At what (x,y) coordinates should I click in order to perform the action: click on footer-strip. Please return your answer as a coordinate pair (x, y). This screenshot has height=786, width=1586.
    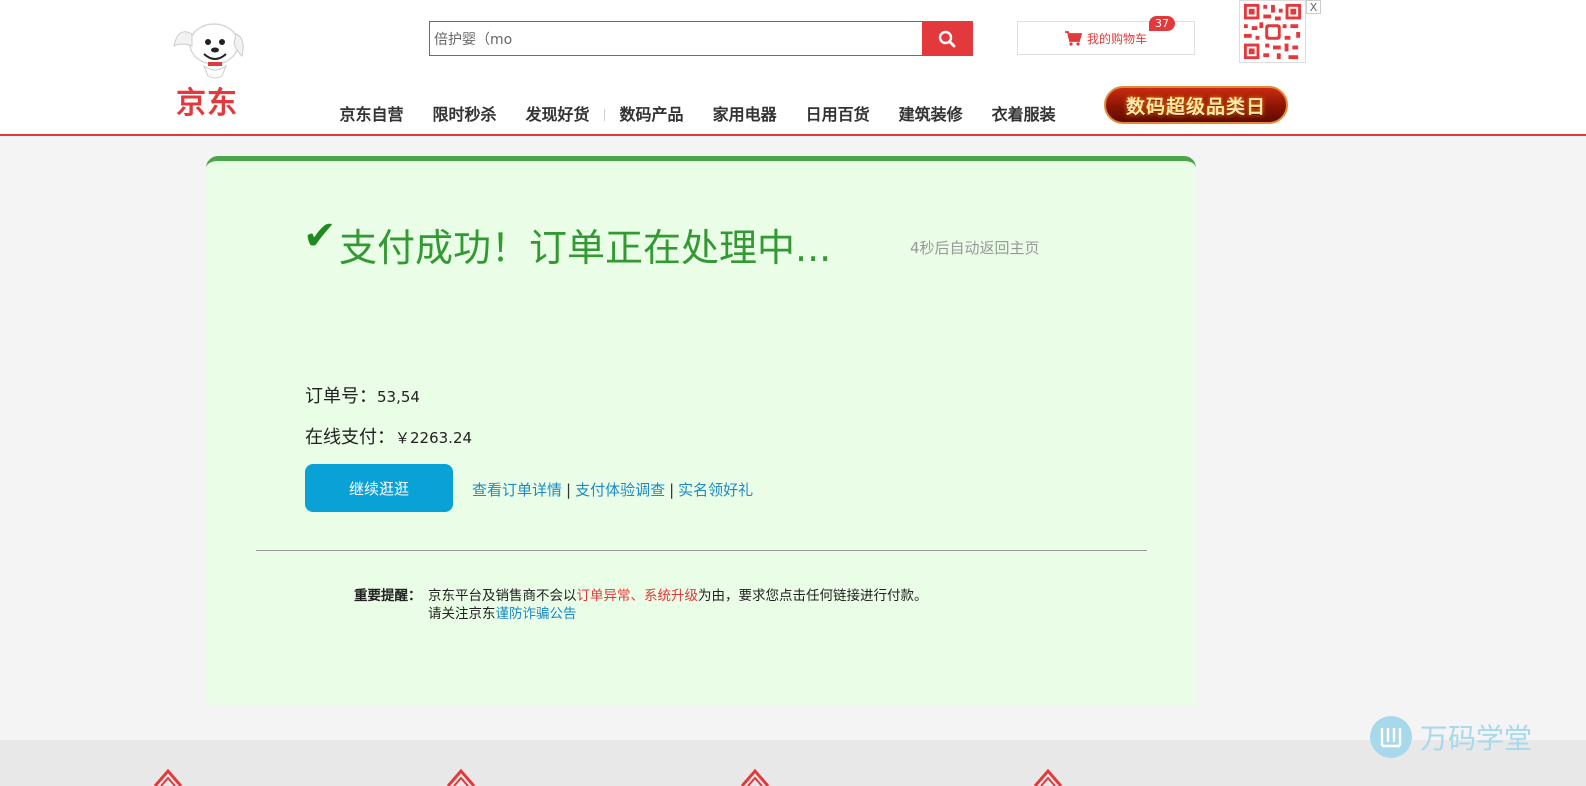
    Looking at the image, I should click on (793, 763).